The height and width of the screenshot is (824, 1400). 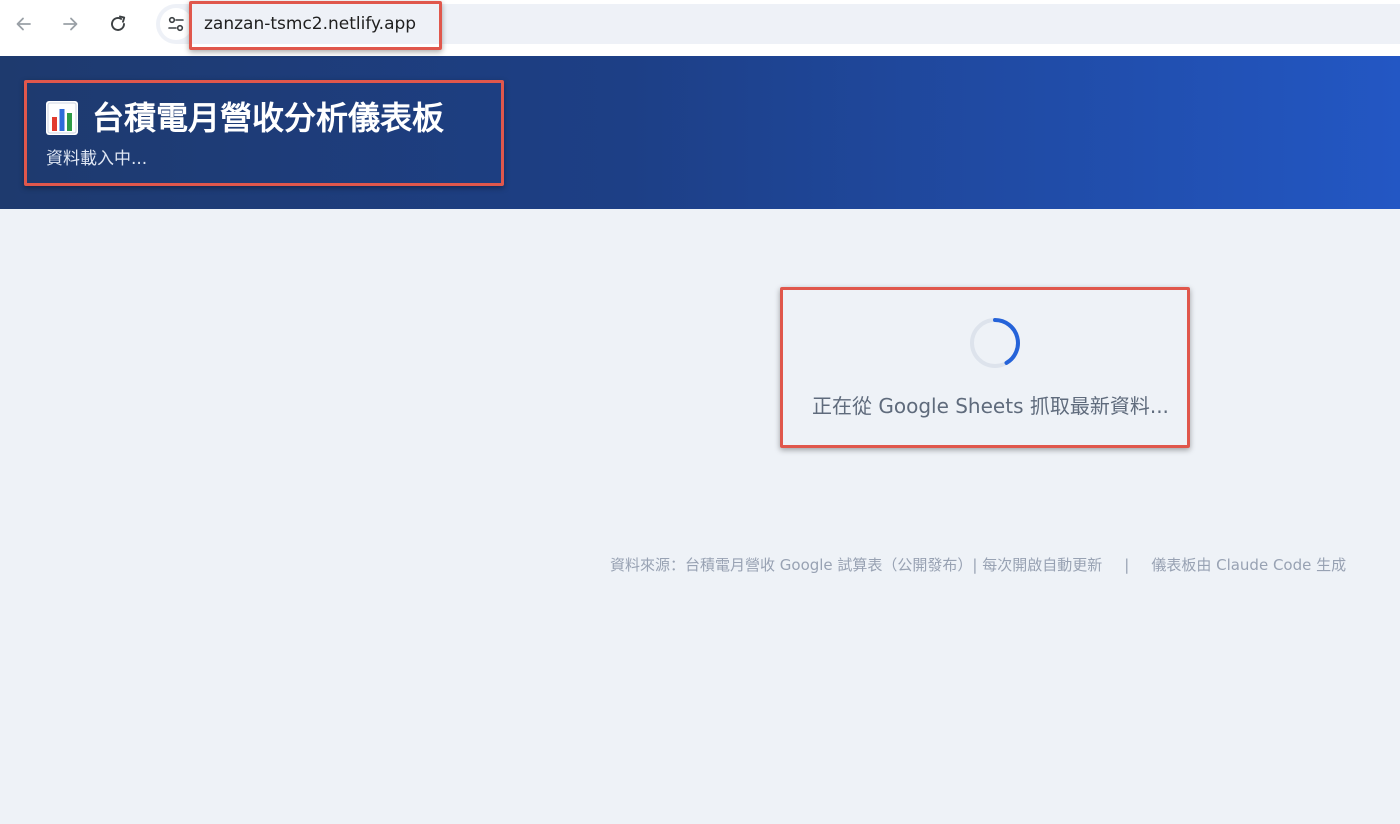 I want to click on arrow-left-icon, so click(x=23, y=24).